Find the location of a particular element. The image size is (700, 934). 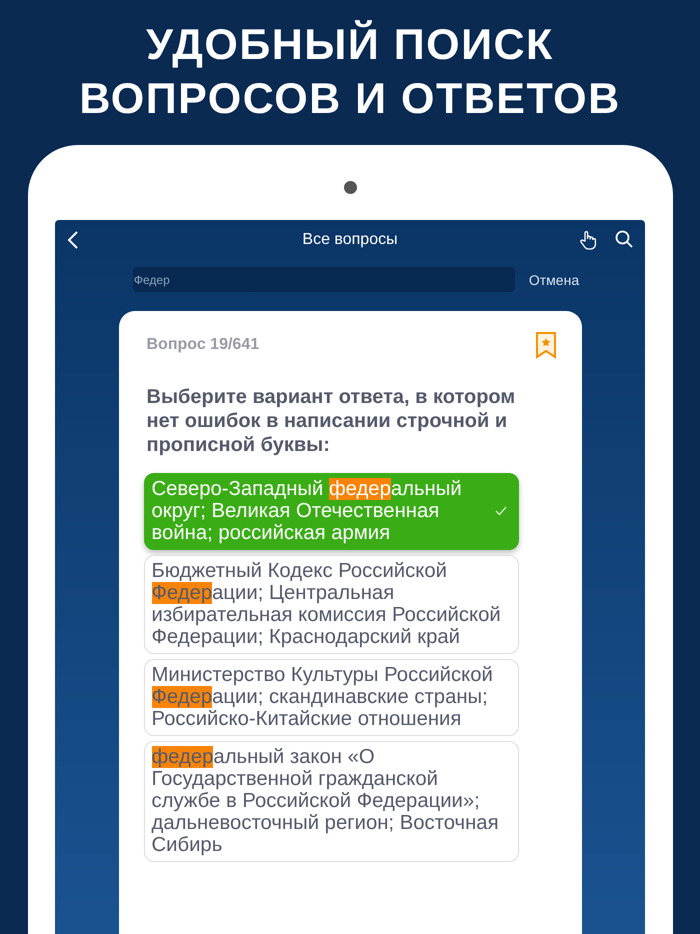

answer-option: федеральный закон «О Государственной гражданской службе в Российской Федерации»; дальневосточный регион; Восточная Сибирь is located at coordinates (331, 801).